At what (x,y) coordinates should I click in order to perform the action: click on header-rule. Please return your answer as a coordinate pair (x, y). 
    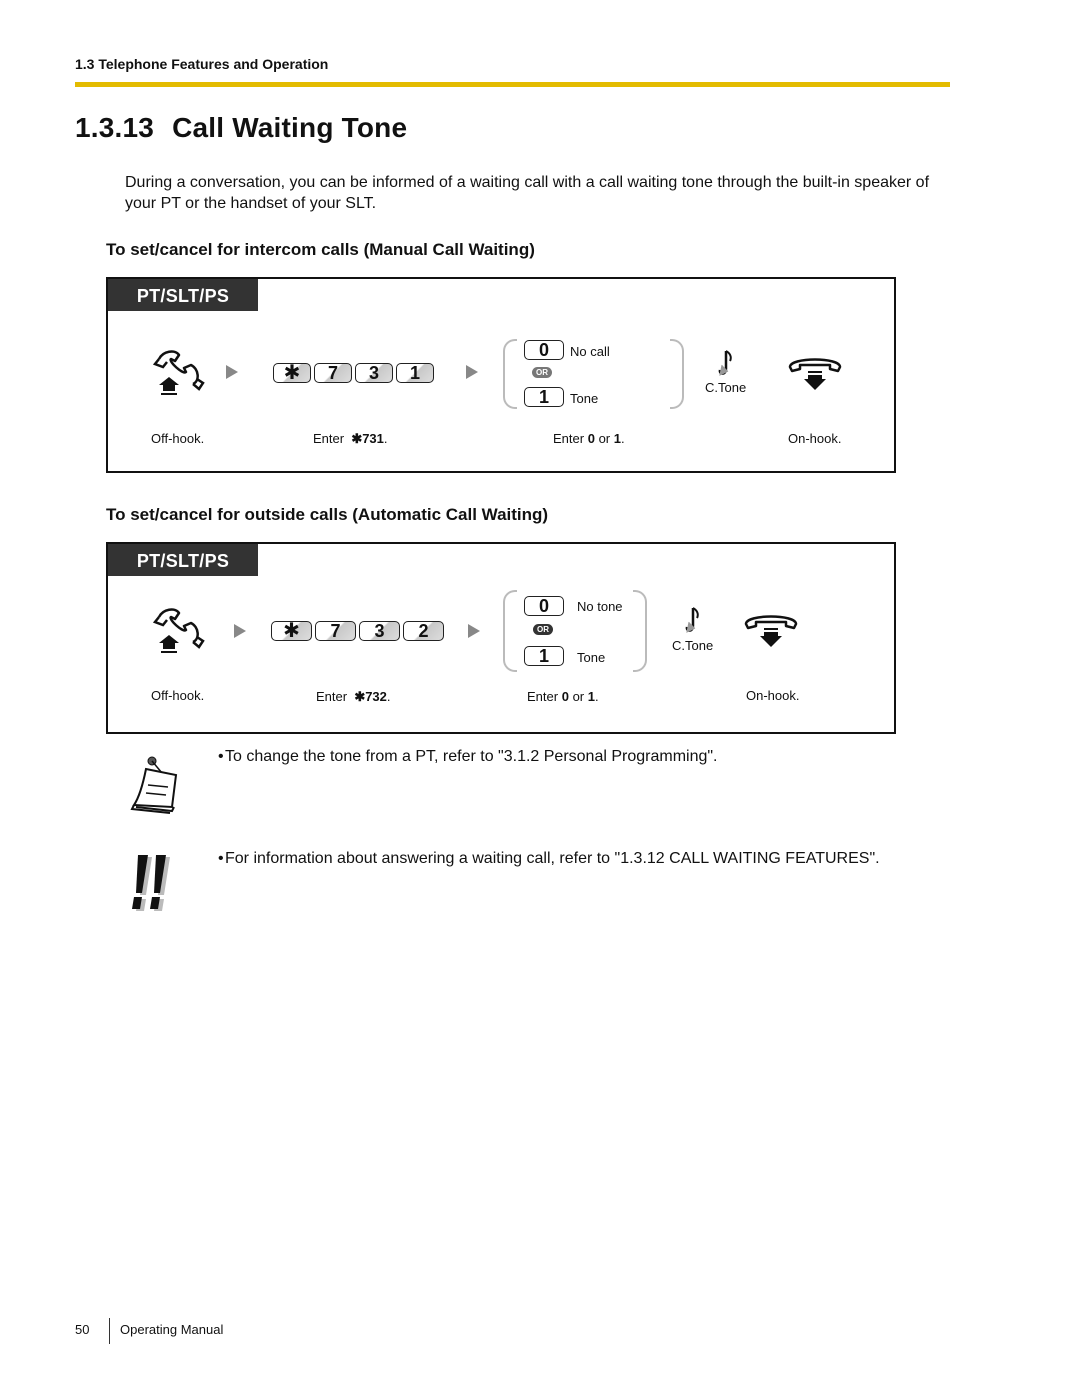
    Looking at the image, I should click on (512, 84).